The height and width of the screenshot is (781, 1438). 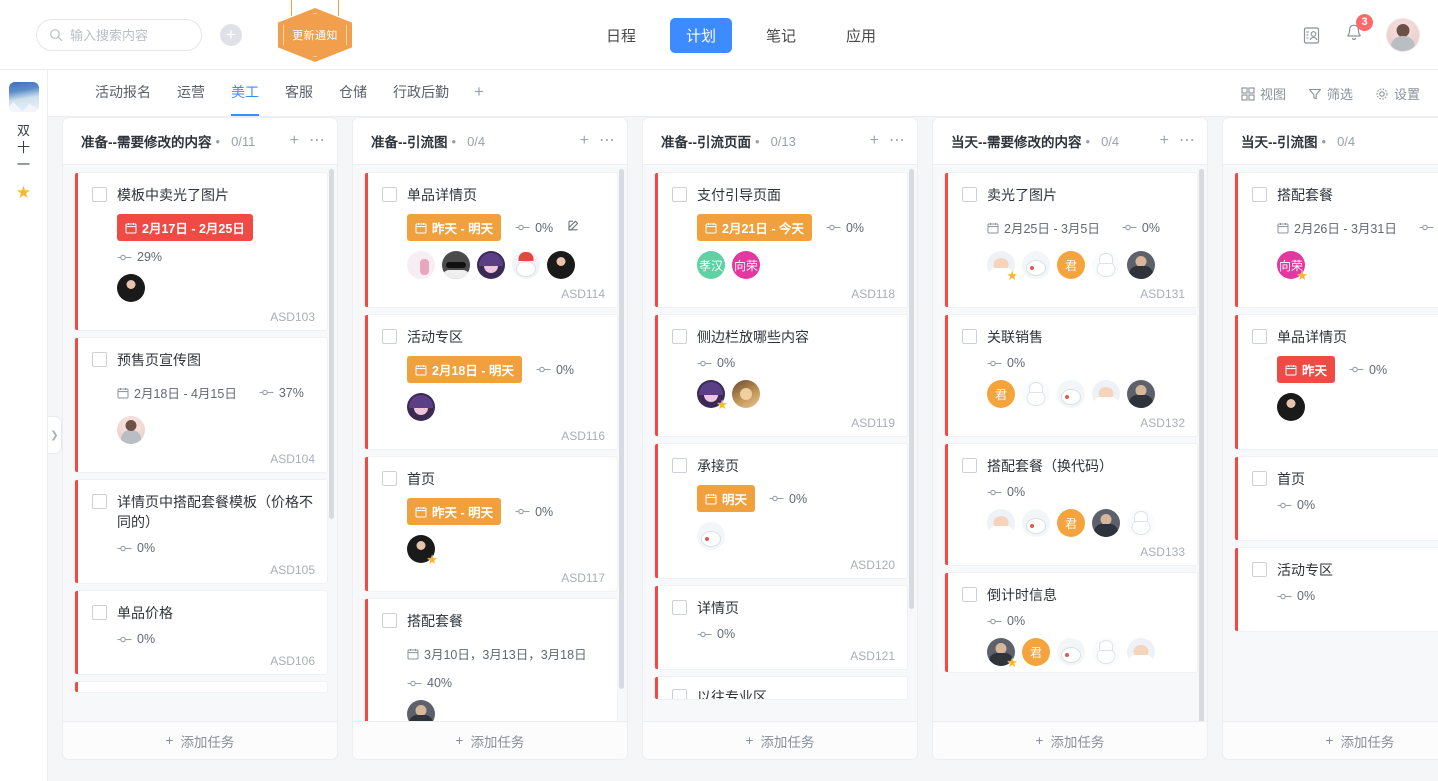 I want to click on search-input: 输入搜索内容, so click(x=119, y=34).